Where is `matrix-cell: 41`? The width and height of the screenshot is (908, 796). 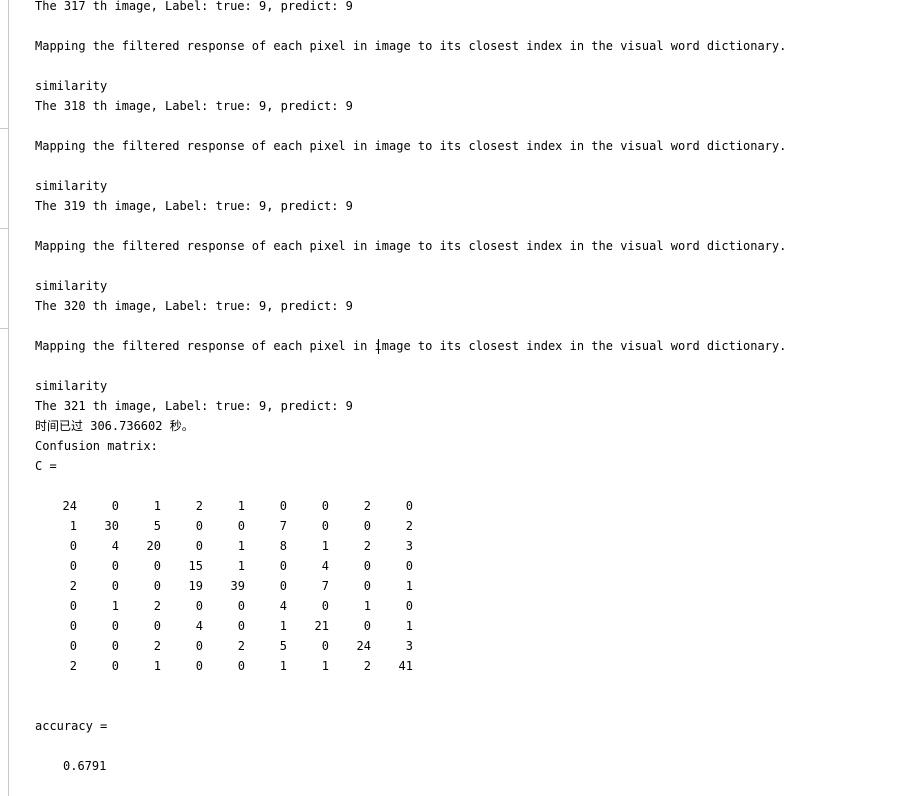 matrix-cell: 41 is located at coordinates (405, 666).